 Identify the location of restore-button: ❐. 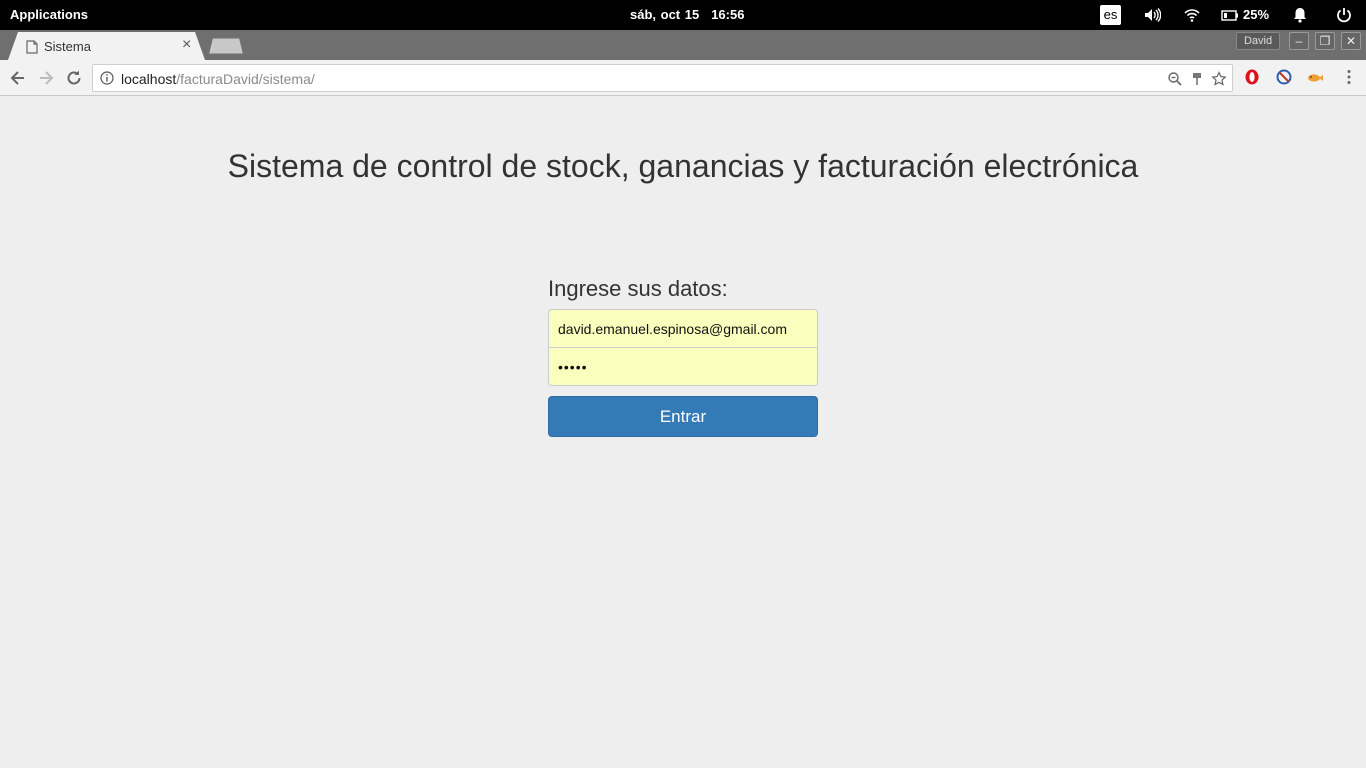
(1325, 41).